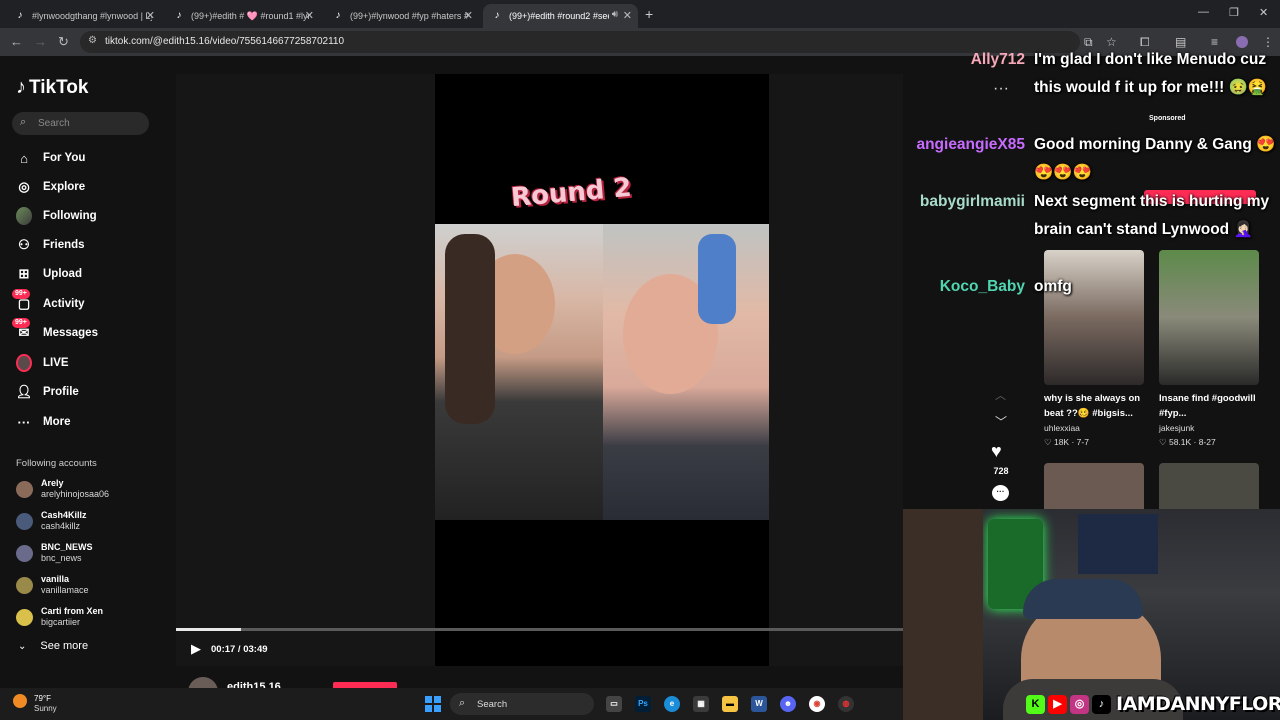 The image size is (1280, 720). Describe the element at coordinates (42, 363) in the screenshot. I see `nav-live: LIVE` at that location.